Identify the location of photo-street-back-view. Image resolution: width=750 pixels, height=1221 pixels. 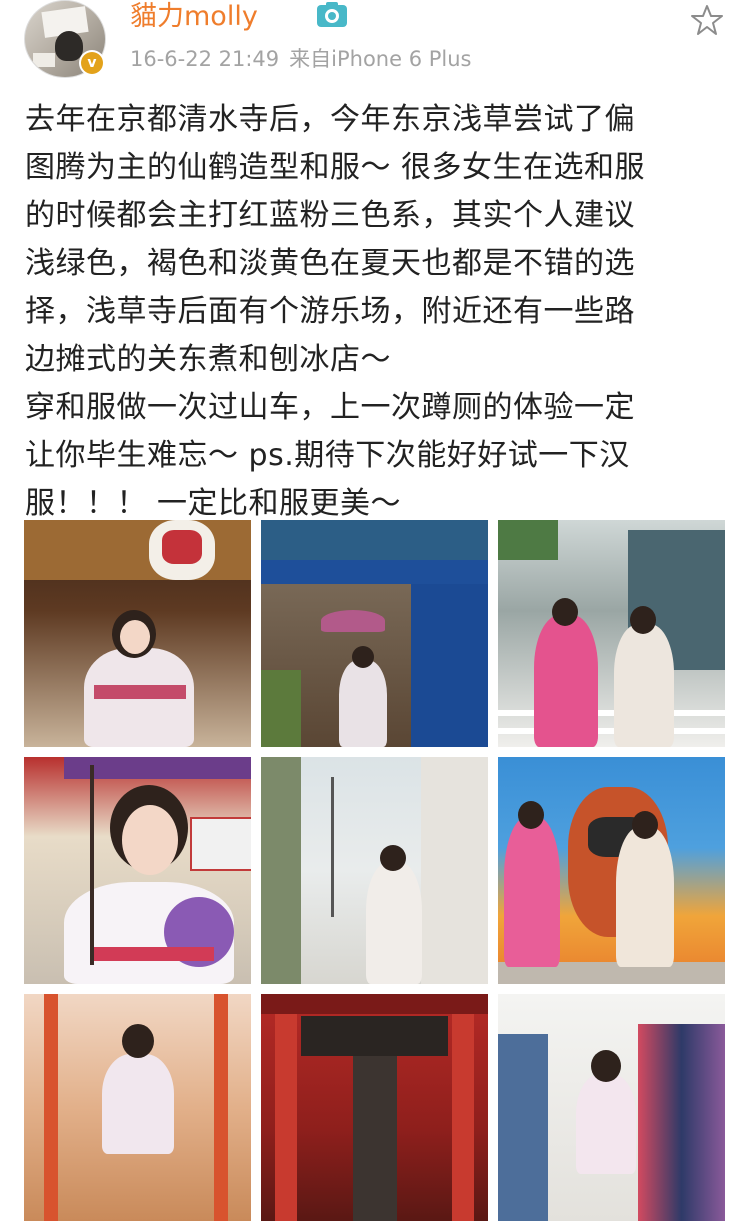
(374, 870).